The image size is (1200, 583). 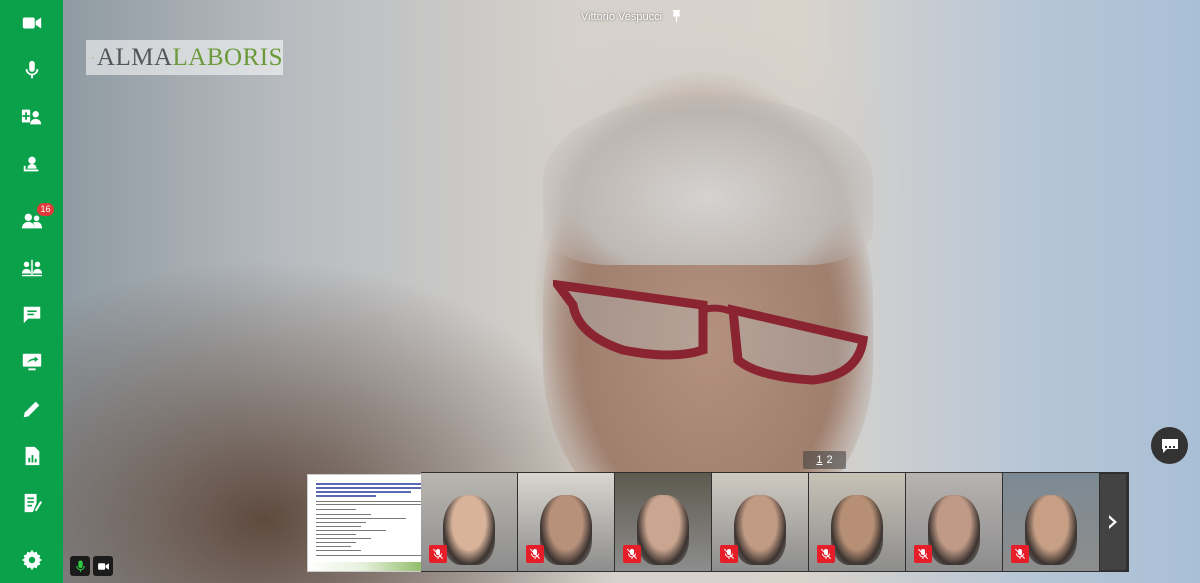 I want to click on sidebar-item-chat, so click(x=31, y=315).